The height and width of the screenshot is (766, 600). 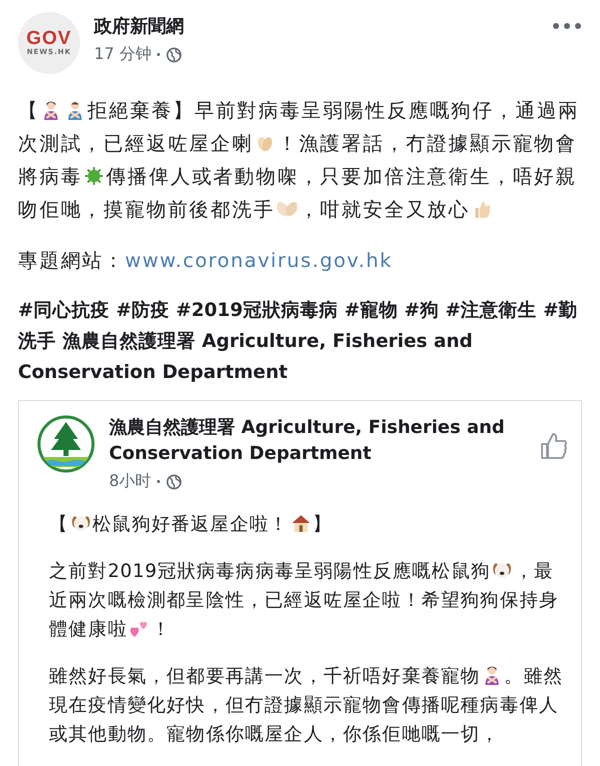 What do you see at coordinates (50, 176) in the screenshot?
I see `post-text: 將病毒` at bounding box center [50, 176].